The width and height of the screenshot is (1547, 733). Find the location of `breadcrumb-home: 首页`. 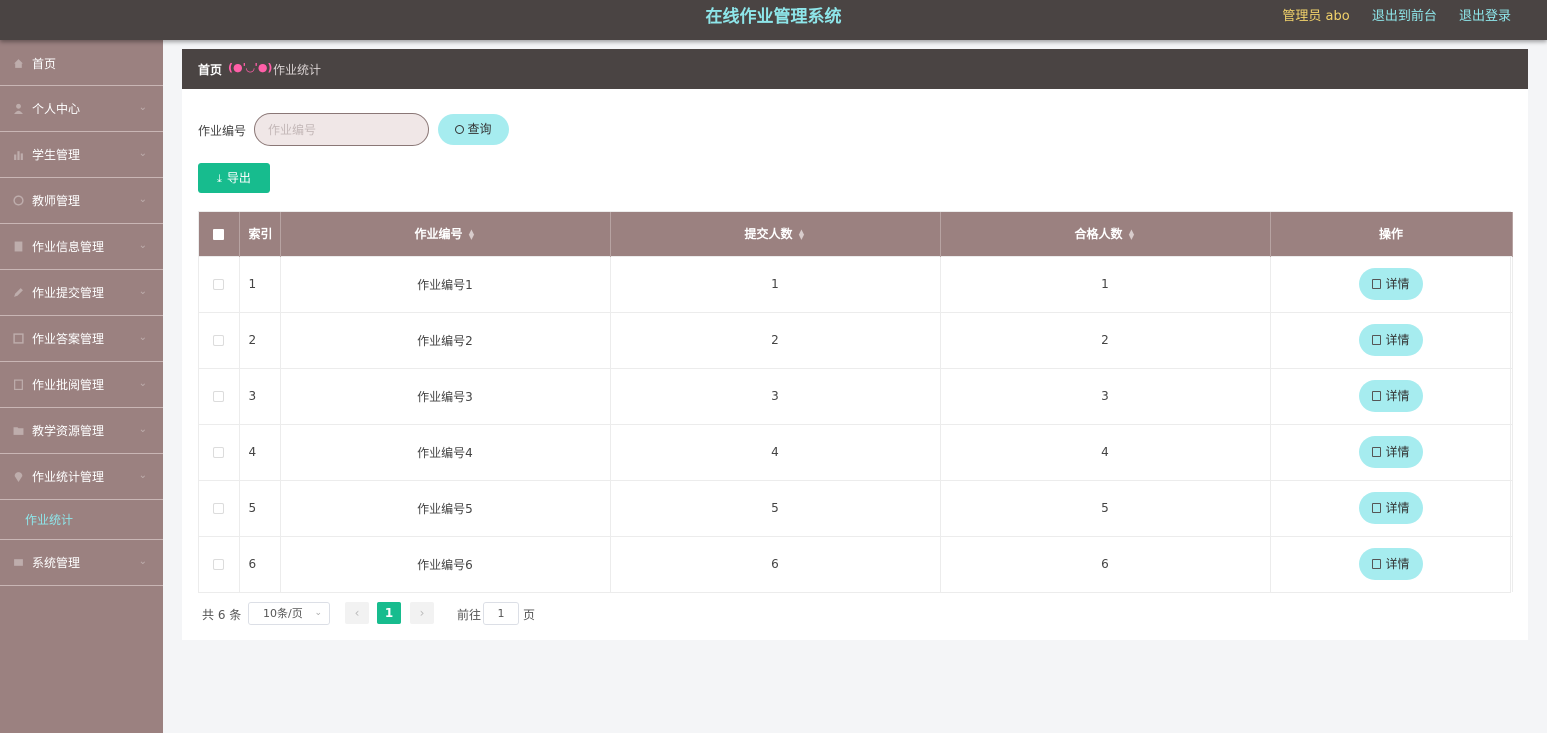

breadcrumb-home: 首页 is located at coordinates (210, 69).